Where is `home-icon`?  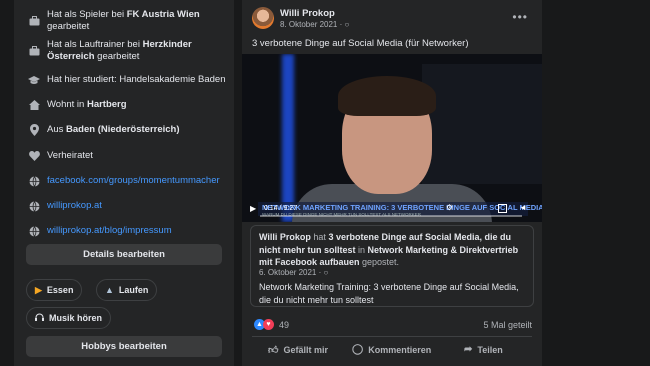
home-icon is located at coordinates (34, 105).